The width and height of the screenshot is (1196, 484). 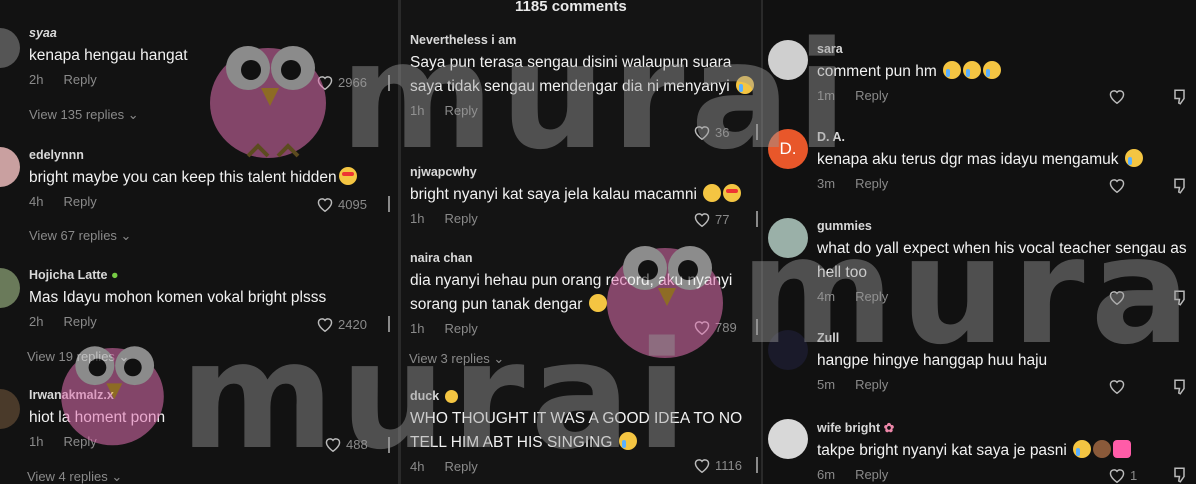 I want to click on avatar: D., so click(x=788, y=149).